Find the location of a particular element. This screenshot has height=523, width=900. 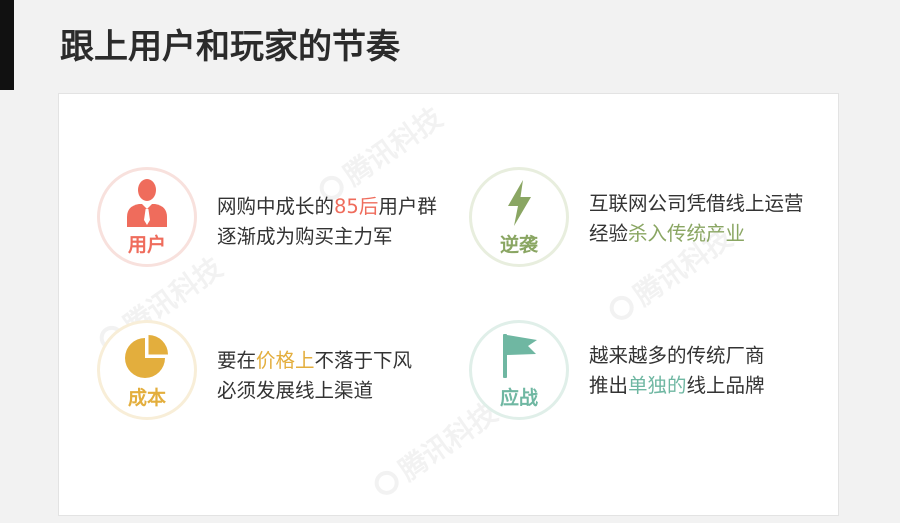

description-line: 越来越多的传统厂商 is located at coordinates (677, 356).